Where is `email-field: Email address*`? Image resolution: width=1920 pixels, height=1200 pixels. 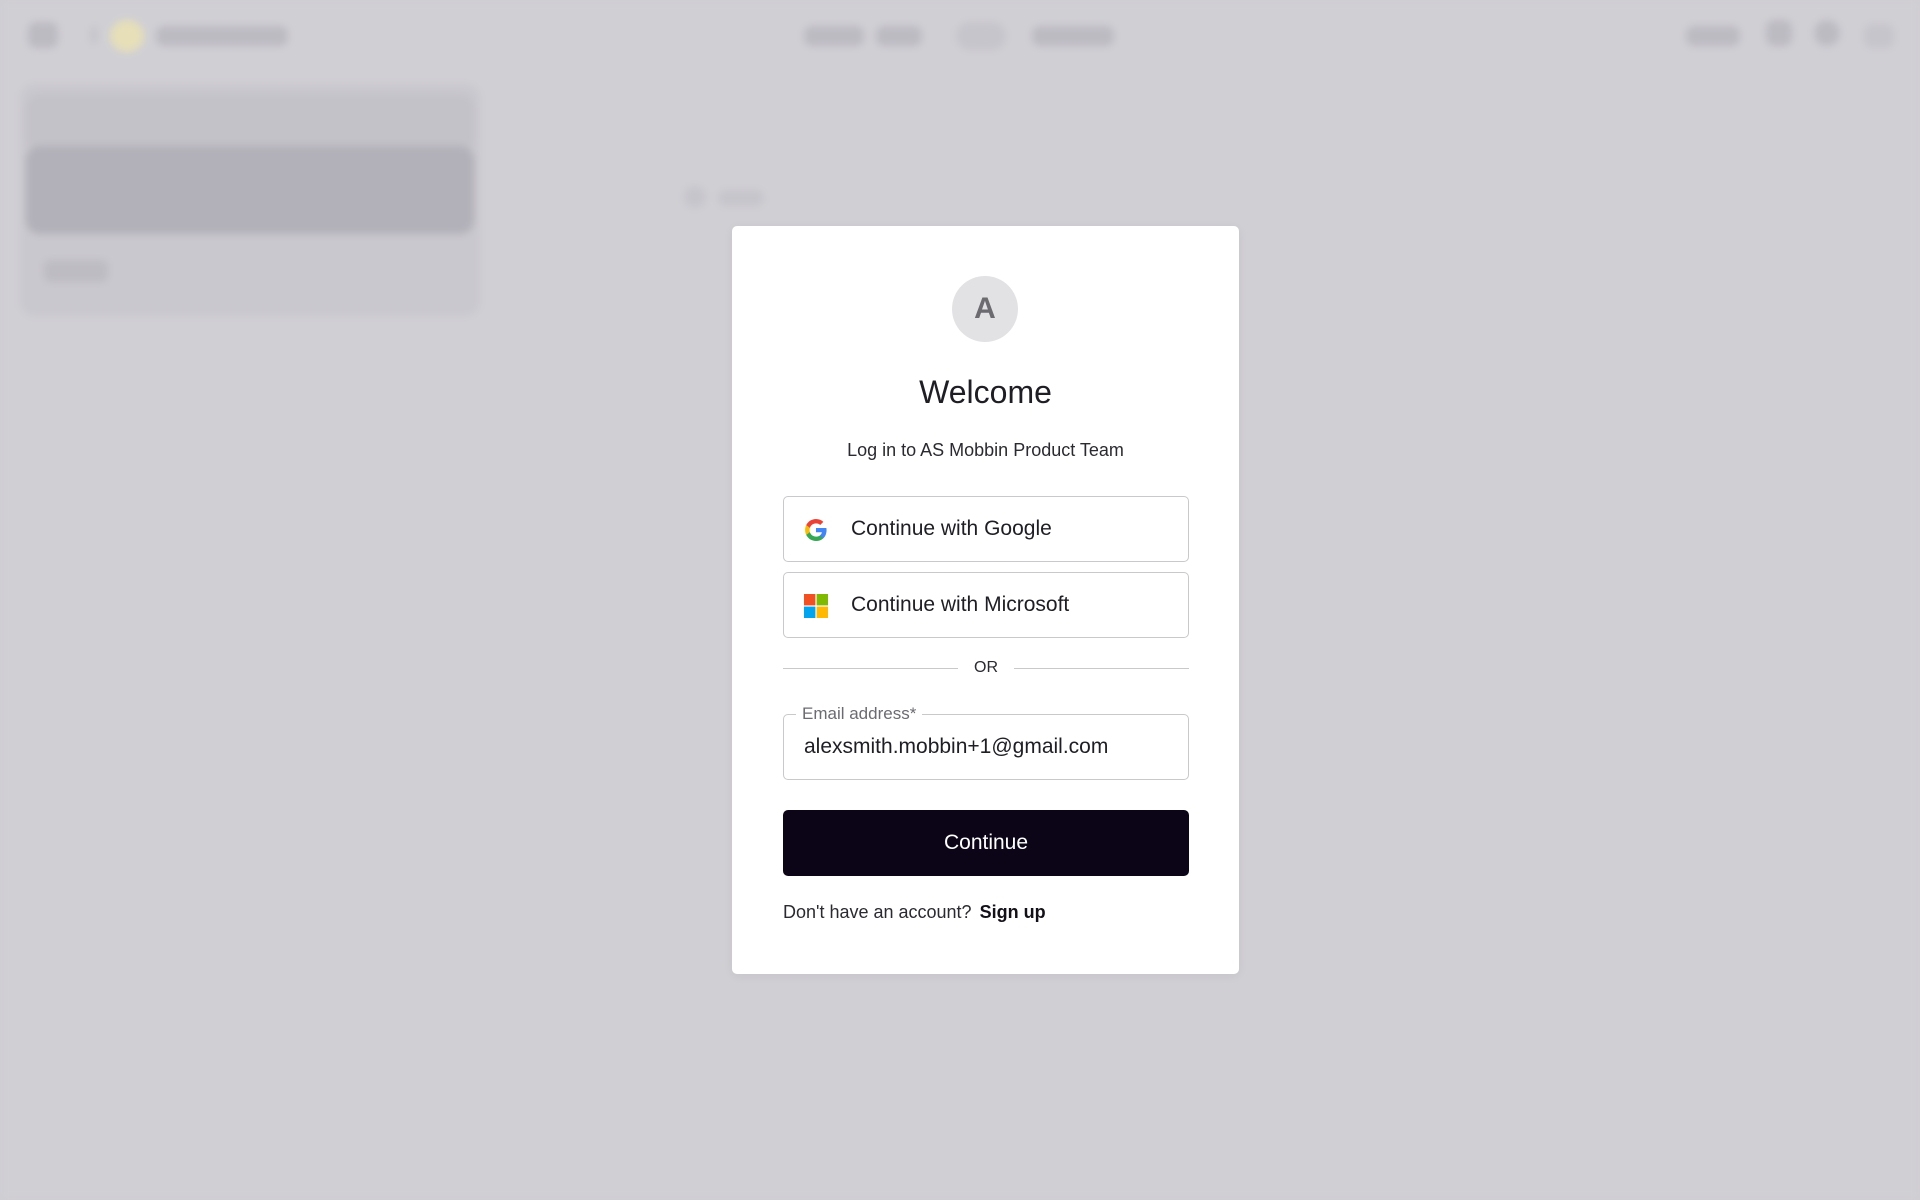
email-field: Email address* is located at coordinates (986, 741).